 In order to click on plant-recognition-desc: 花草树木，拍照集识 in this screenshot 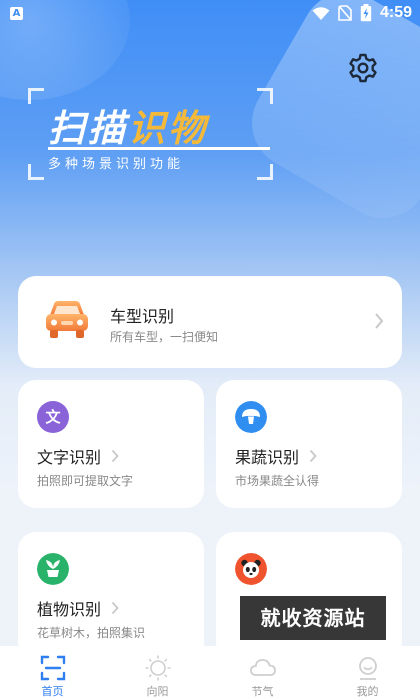, I will do `click(91, 633)`.